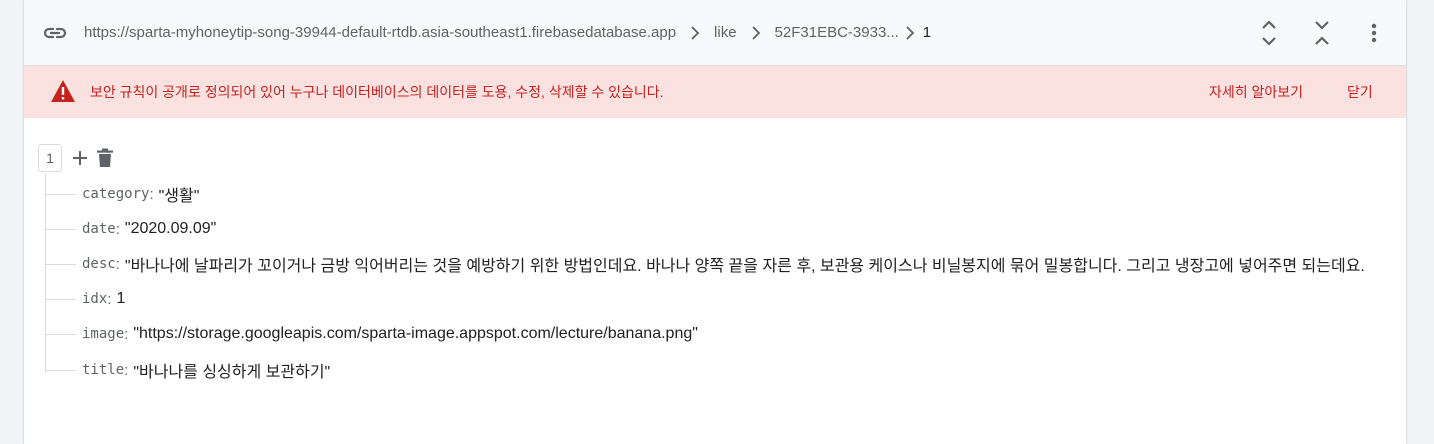  What do you see at coordinates (105, 158) in the screenshot?
I see `trash-icon` at bounding box center [105, 158].